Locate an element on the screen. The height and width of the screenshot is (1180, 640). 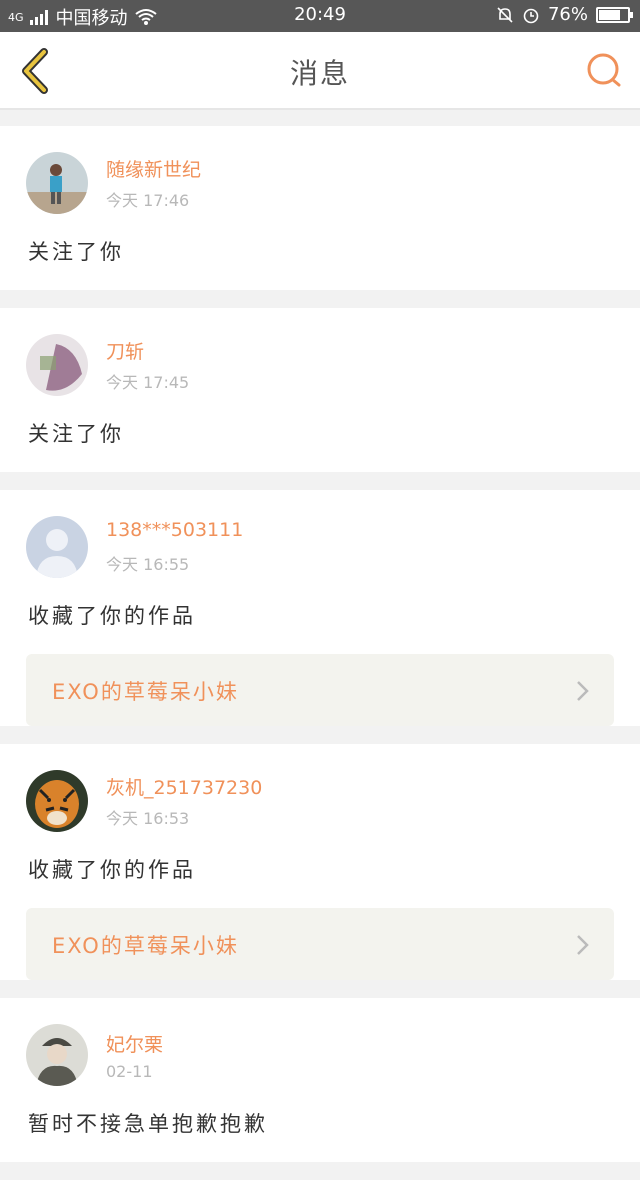
user-name: 随缘新世纪 is located at coordinates (153, 169).